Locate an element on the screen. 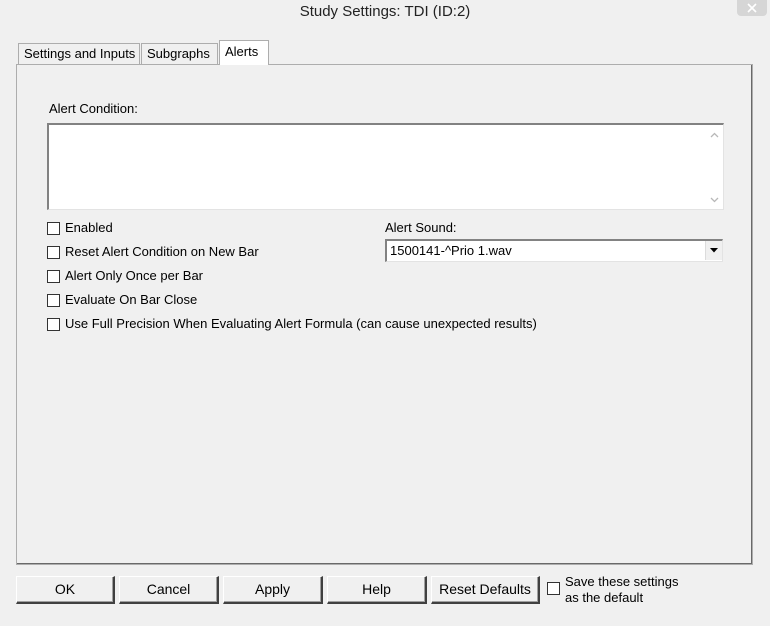  evaluate-on-bar-close-label: Evaluate On Bar Close is located at coordinates (131, 299).